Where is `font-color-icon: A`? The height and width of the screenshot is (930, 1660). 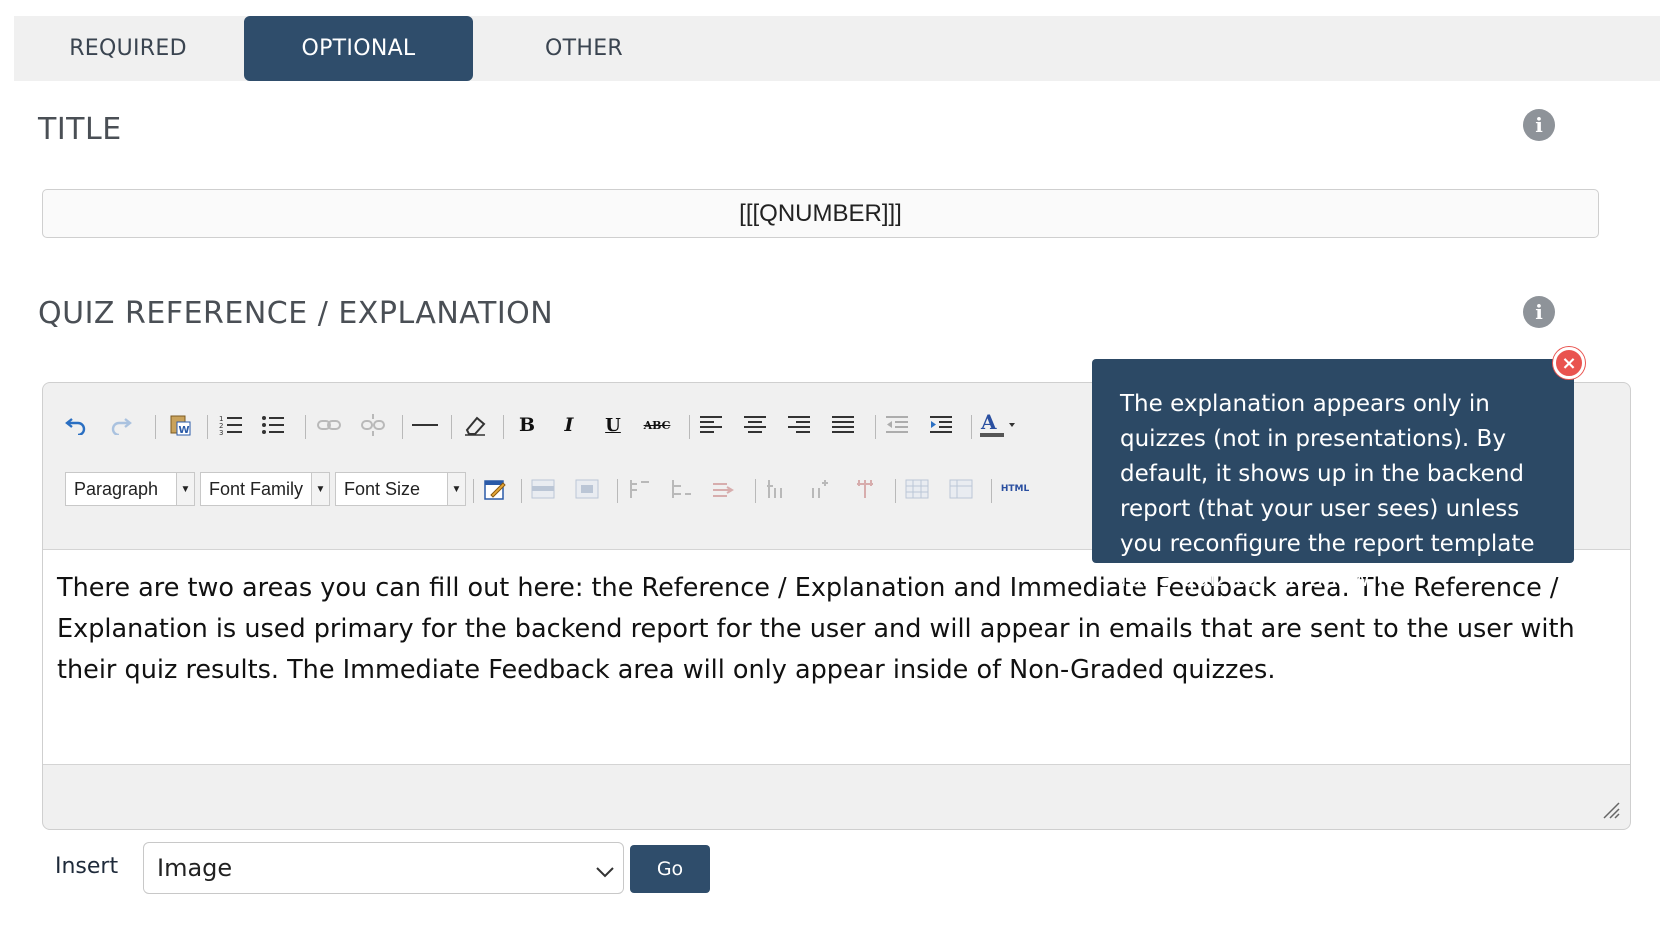 font-color-icon: A is located at coordinates (999, 425).